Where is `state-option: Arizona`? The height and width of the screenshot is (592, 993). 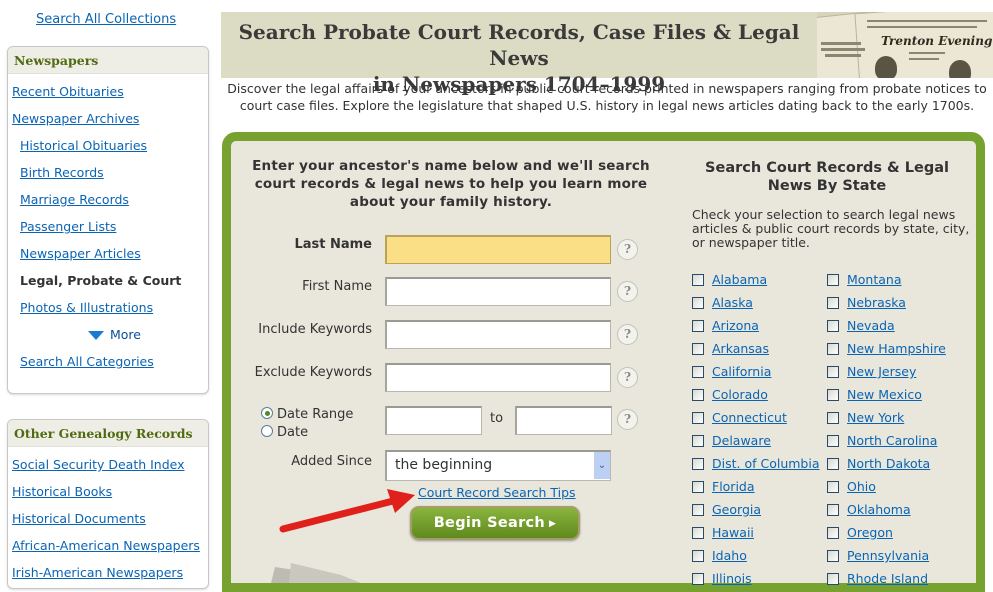
state-option: Arizona is located at coordinates (725, 326).